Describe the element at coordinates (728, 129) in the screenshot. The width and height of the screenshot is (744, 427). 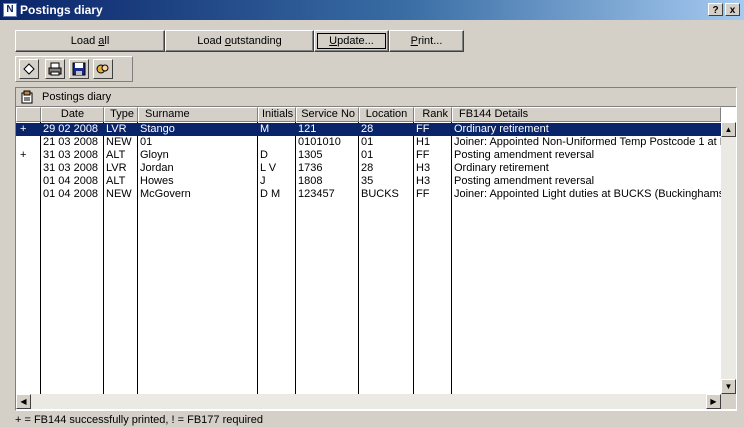
I see `scroll-up-button: ▲` at that location.